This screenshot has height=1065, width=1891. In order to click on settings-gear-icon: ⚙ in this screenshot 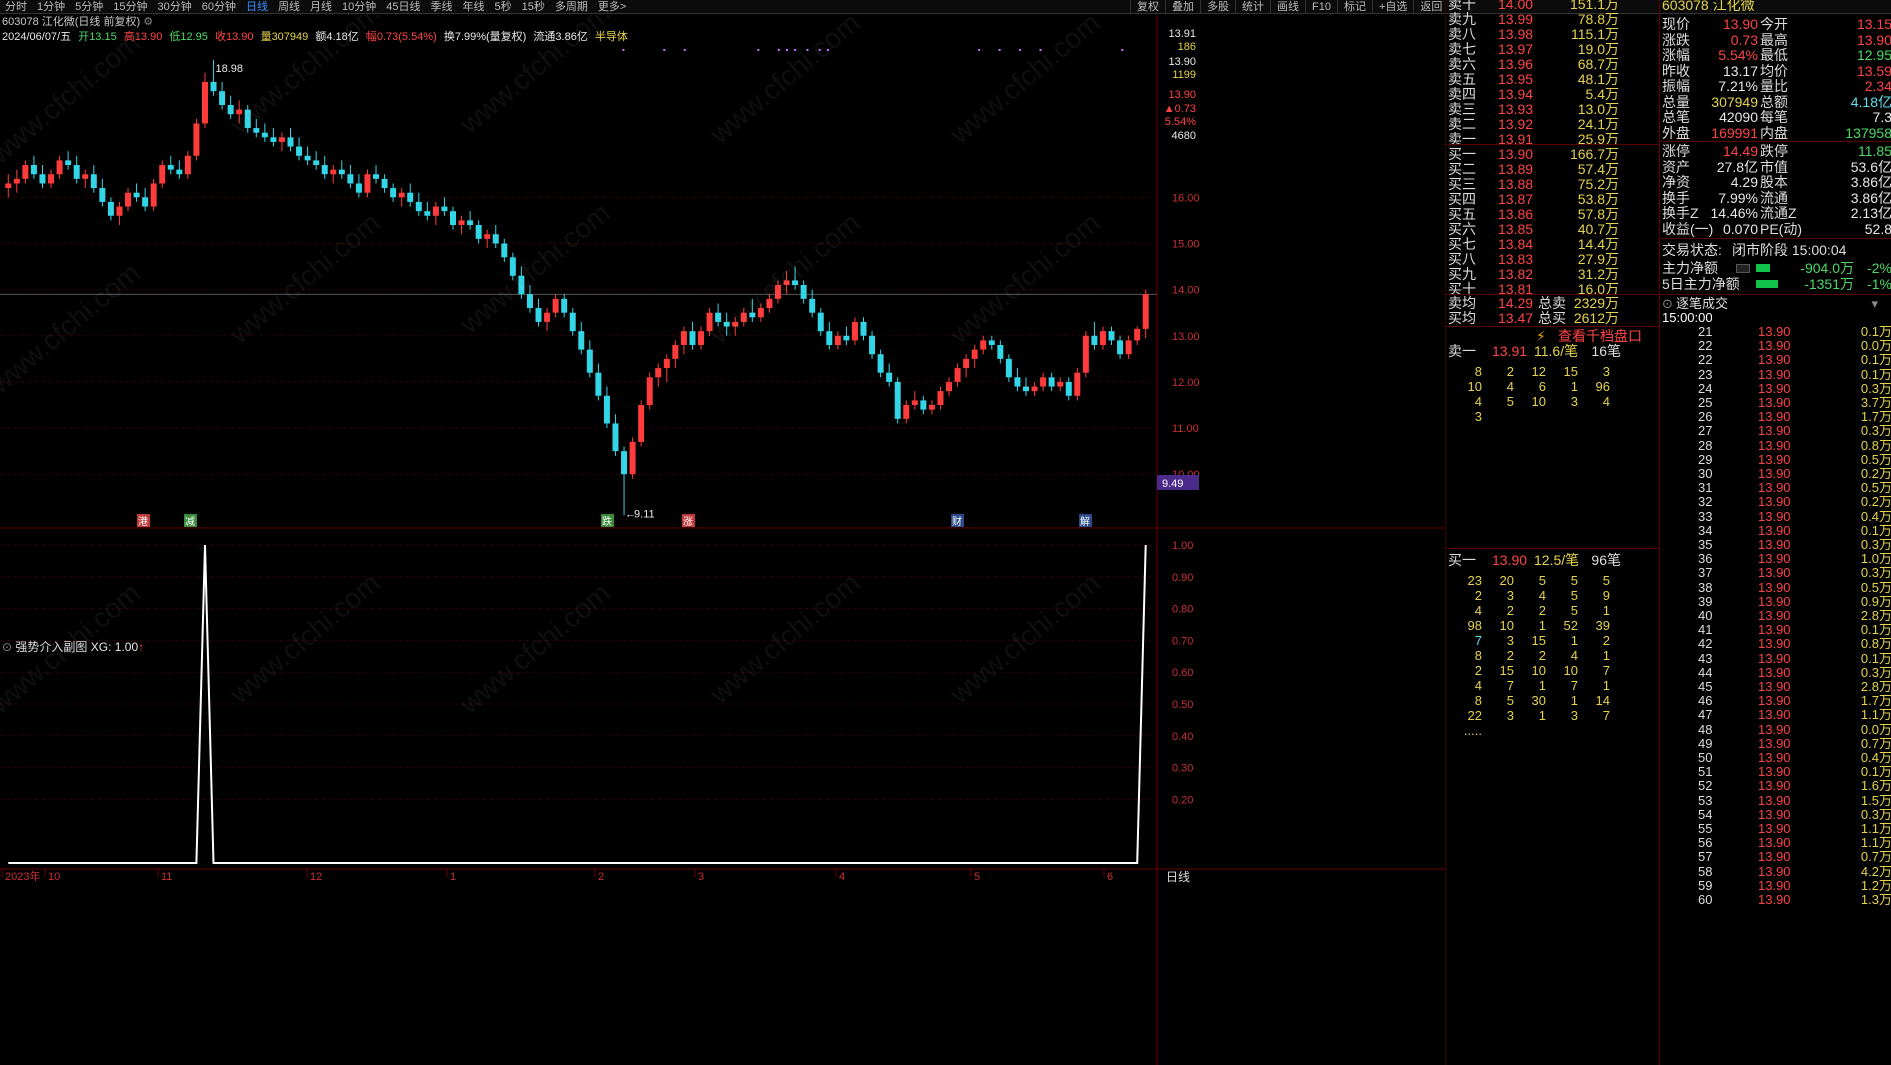, I will do `click(148, 22)`.